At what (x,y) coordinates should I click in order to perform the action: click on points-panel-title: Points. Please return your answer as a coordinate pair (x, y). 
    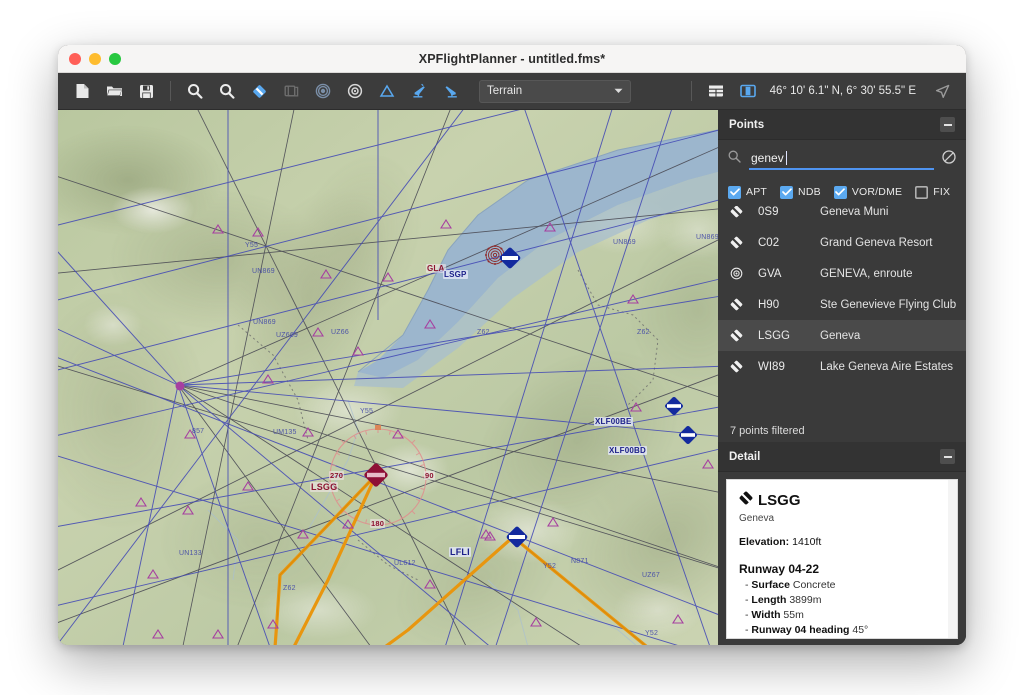
    Looking at the image, I should click on (747, 124).